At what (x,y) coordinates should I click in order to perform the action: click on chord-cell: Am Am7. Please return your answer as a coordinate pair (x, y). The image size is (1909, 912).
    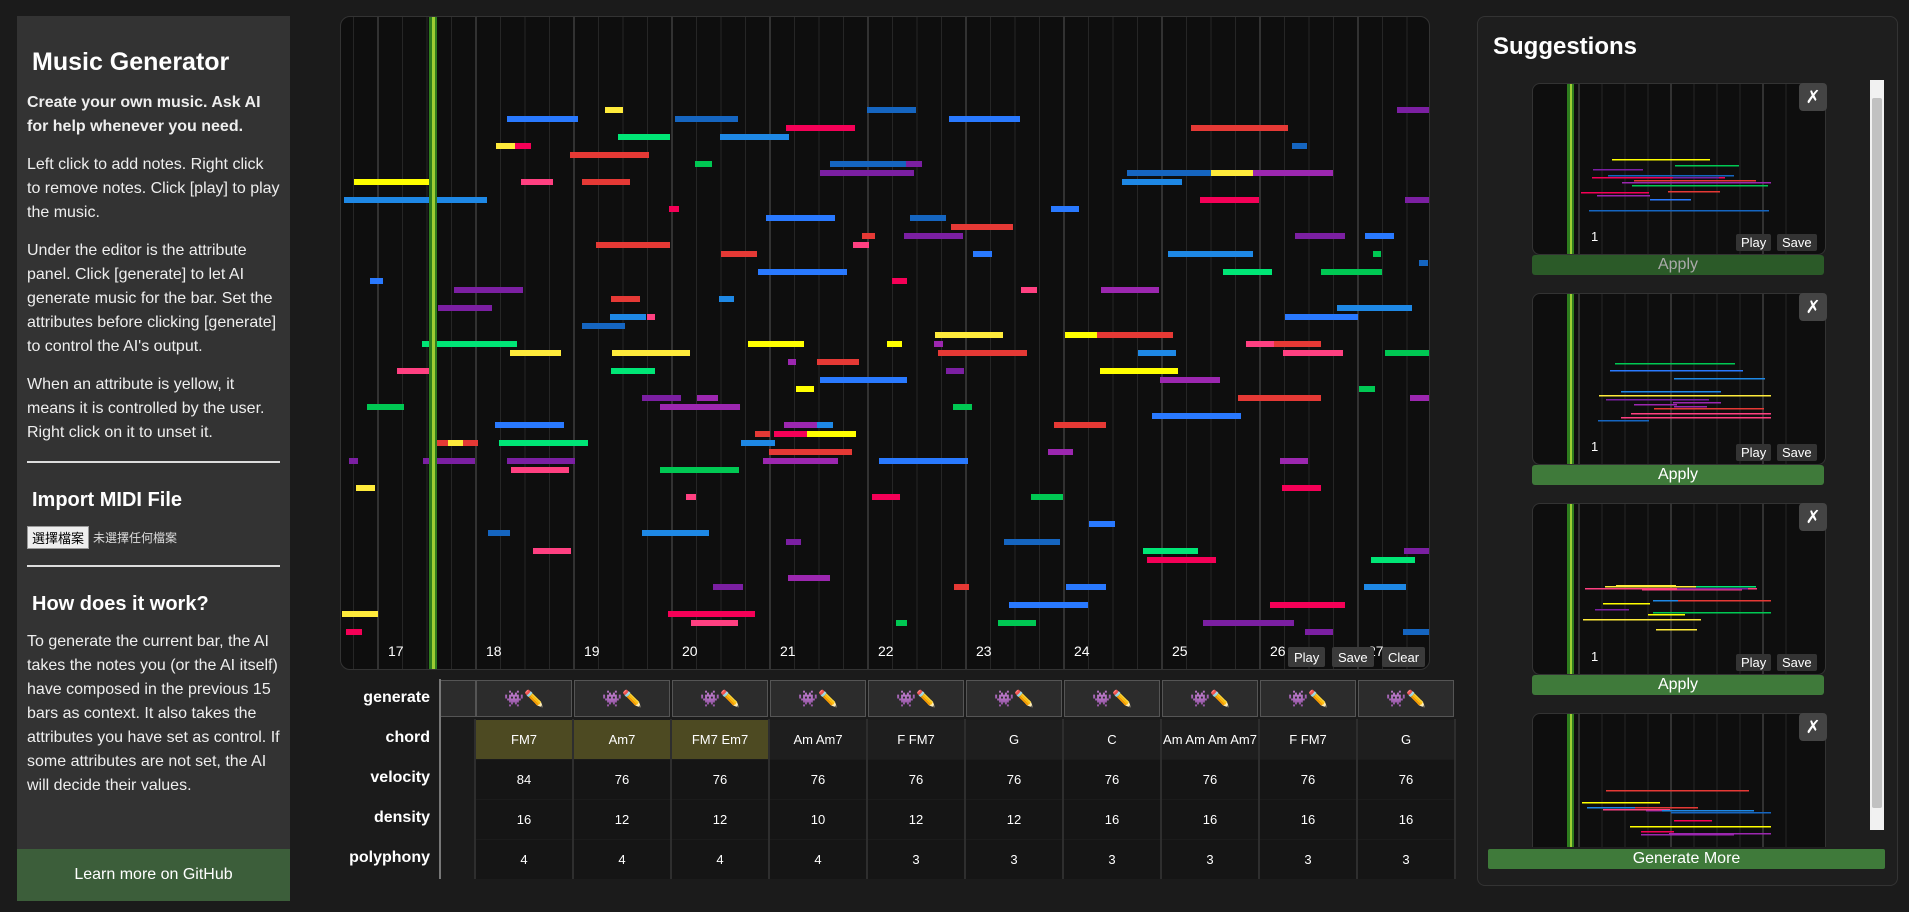
    Looking at the image, I should click on (818, 739).